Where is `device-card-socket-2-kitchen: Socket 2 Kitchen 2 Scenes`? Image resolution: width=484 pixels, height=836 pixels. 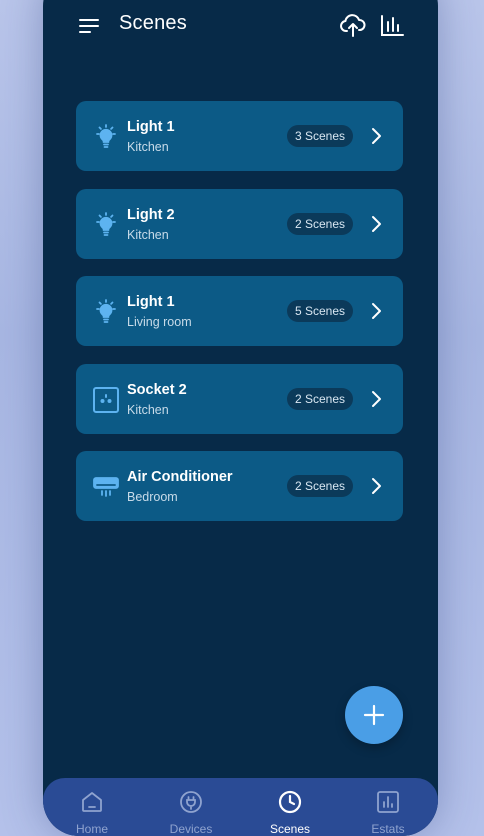 device-card-socket-2-kitchen: Socket 2 Kitchen 2 Scenes is located at coordinates (239, 398).